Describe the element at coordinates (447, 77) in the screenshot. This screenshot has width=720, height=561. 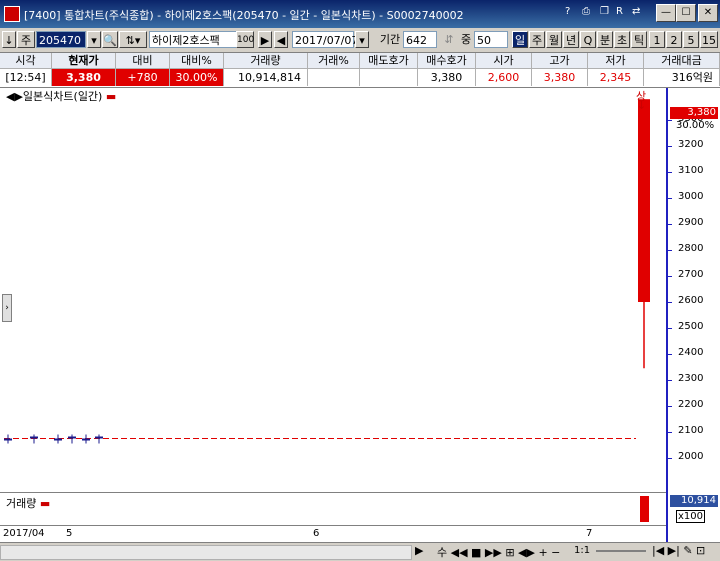
I see `value-bid: 3,380` at that location.